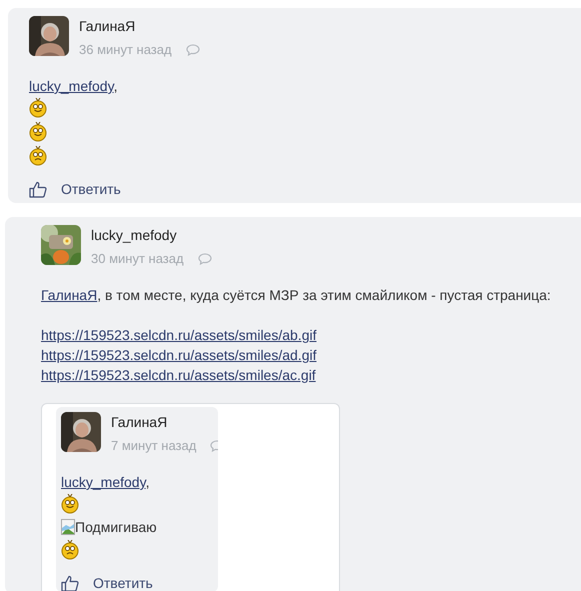  I want to click on timestamp: 30 минут назад, so click(137, 259).